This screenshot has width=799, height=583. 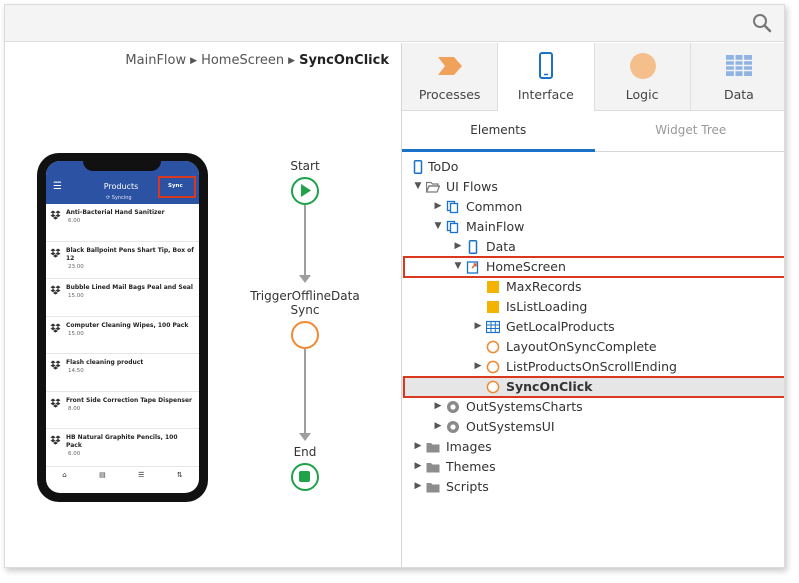 What do you see at coordinates (115, 212) in the screenshot?
I see `product-name: Anti-Bacterial Hand Sanitizer` at bounding box center [115, 212].